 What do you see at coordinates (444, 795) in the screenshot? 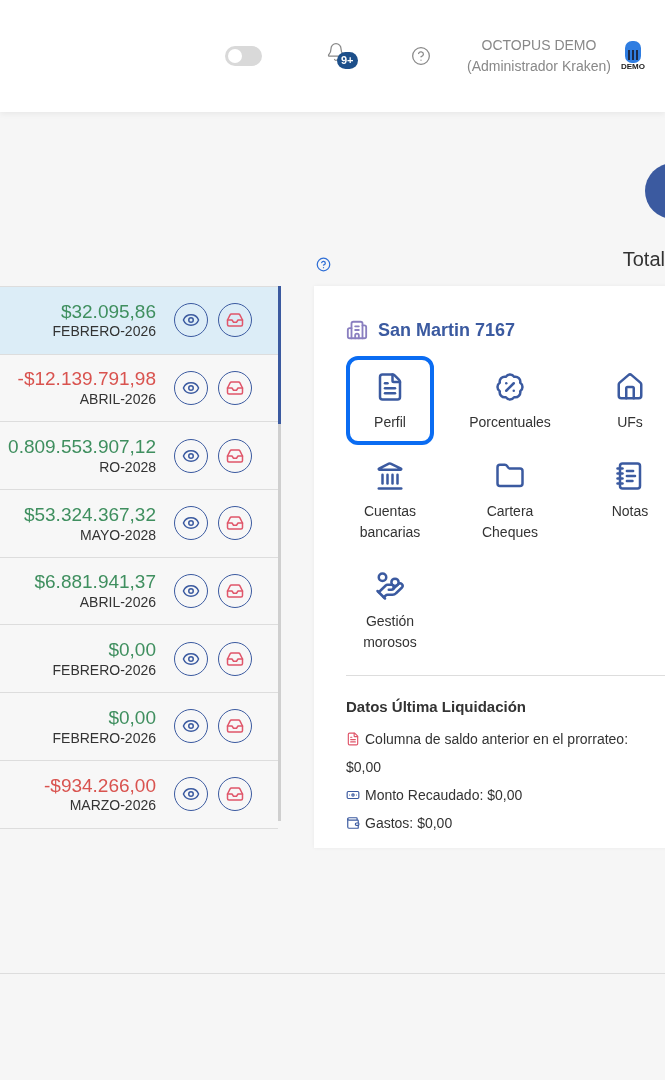
I see `settlement-text: Monto Recaudado: $0,00` at bounding box center [444, 795].